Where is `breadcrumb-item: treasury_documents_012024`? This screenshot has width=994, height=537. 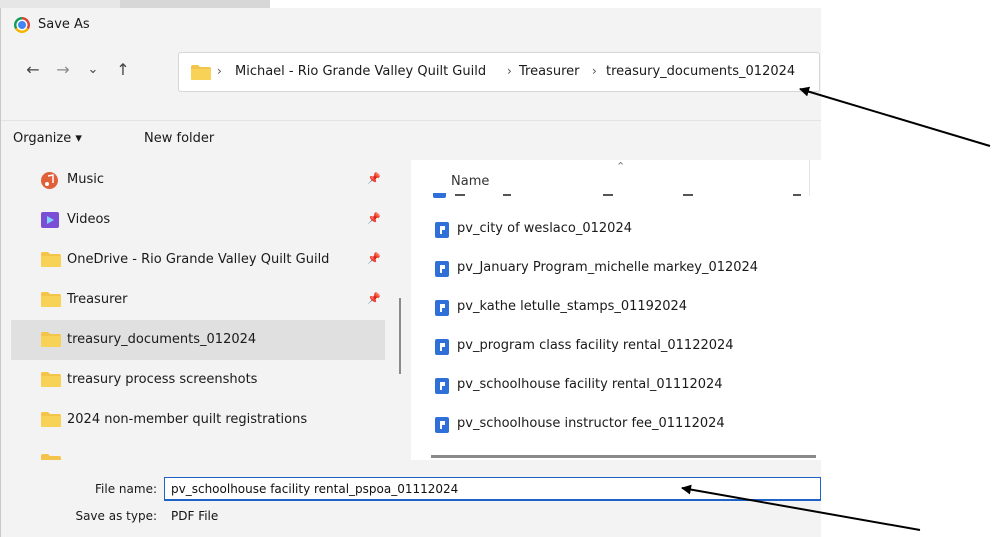
breadcrumb-item: treasury_documents_012024 is located at coordinates (700, 71).